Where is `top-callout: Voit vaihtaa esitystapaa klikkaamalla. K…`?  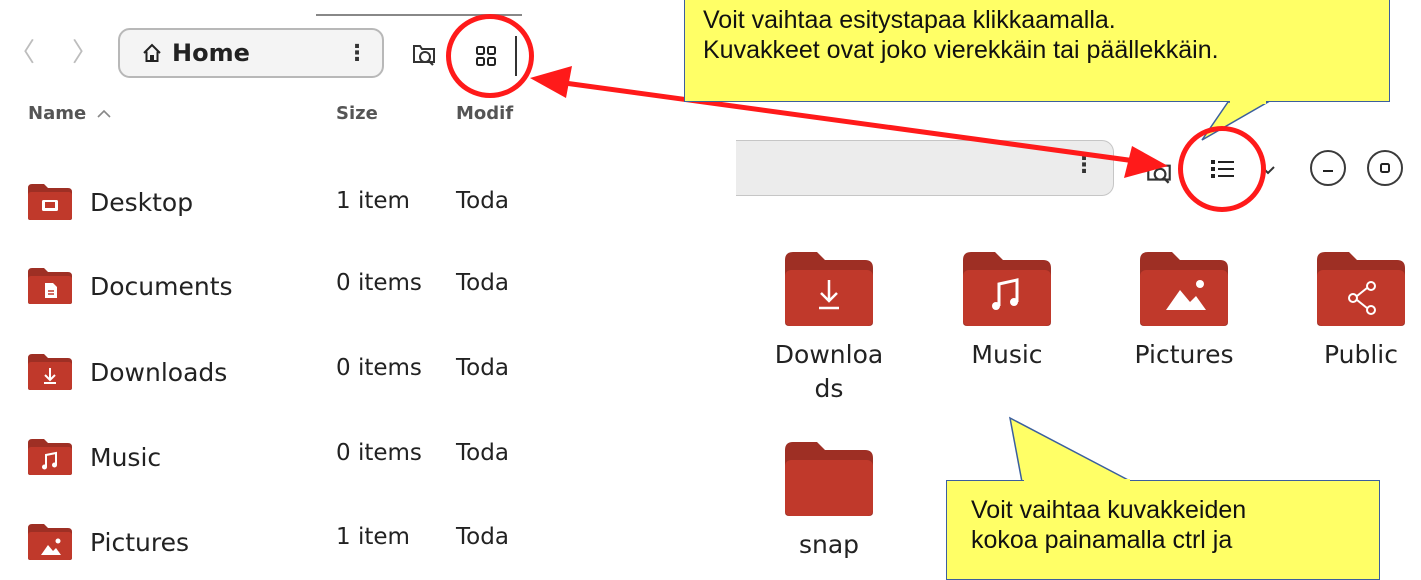
top-callout: Voit vaihtaa esitystapaa klikkaamalla. K… is located at coordinates (1037, 51).